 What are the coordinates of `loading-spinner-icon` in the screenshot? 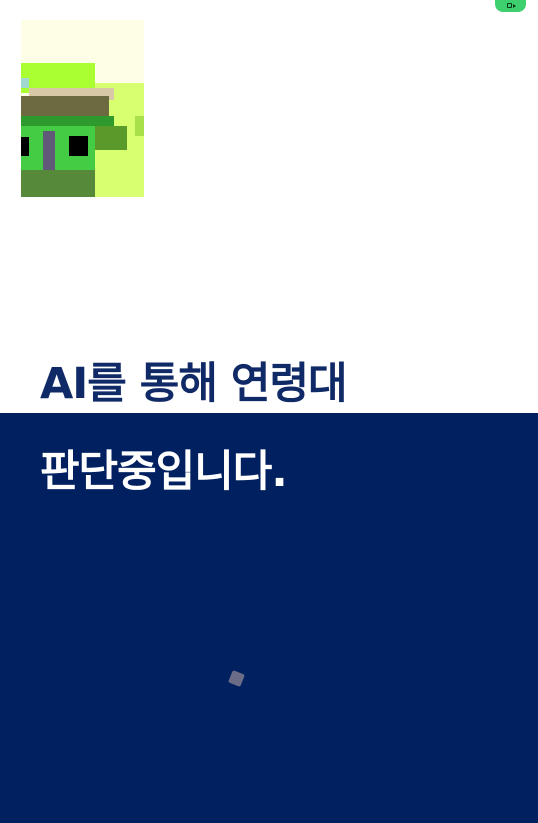 It's located at (236, 678).